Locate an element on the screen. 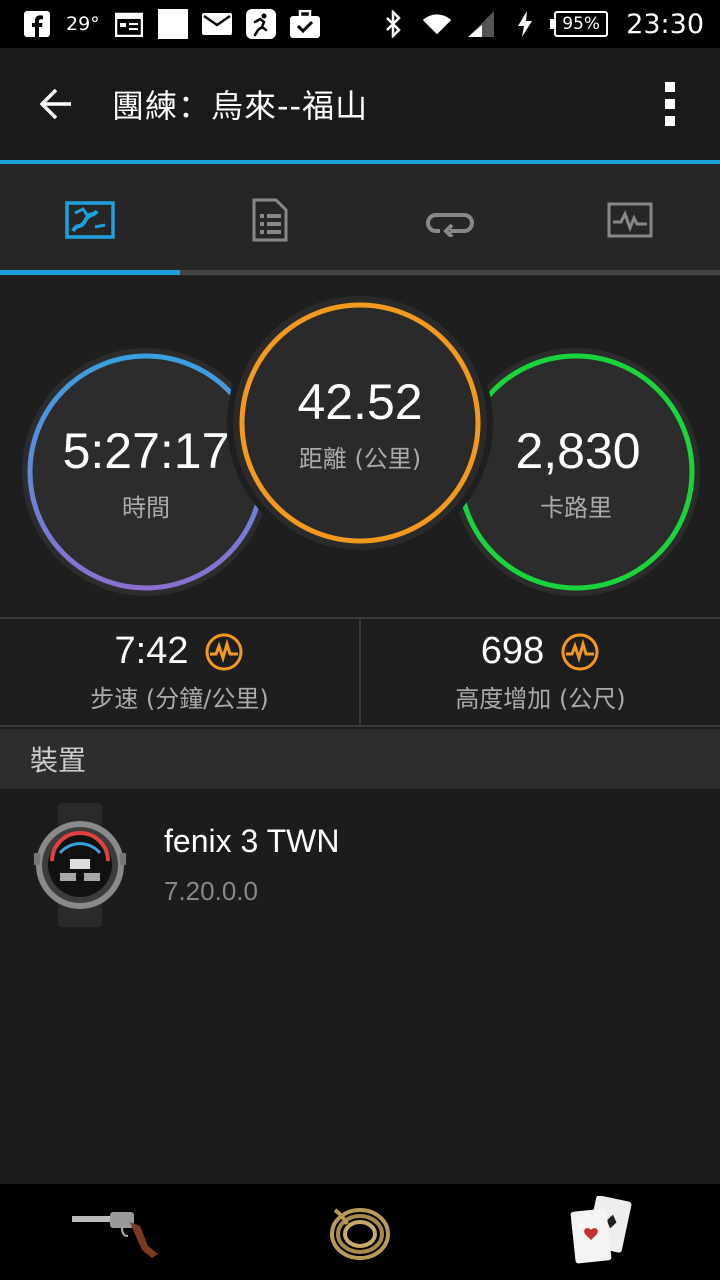  tab-map is located at coordinates (90, 220).